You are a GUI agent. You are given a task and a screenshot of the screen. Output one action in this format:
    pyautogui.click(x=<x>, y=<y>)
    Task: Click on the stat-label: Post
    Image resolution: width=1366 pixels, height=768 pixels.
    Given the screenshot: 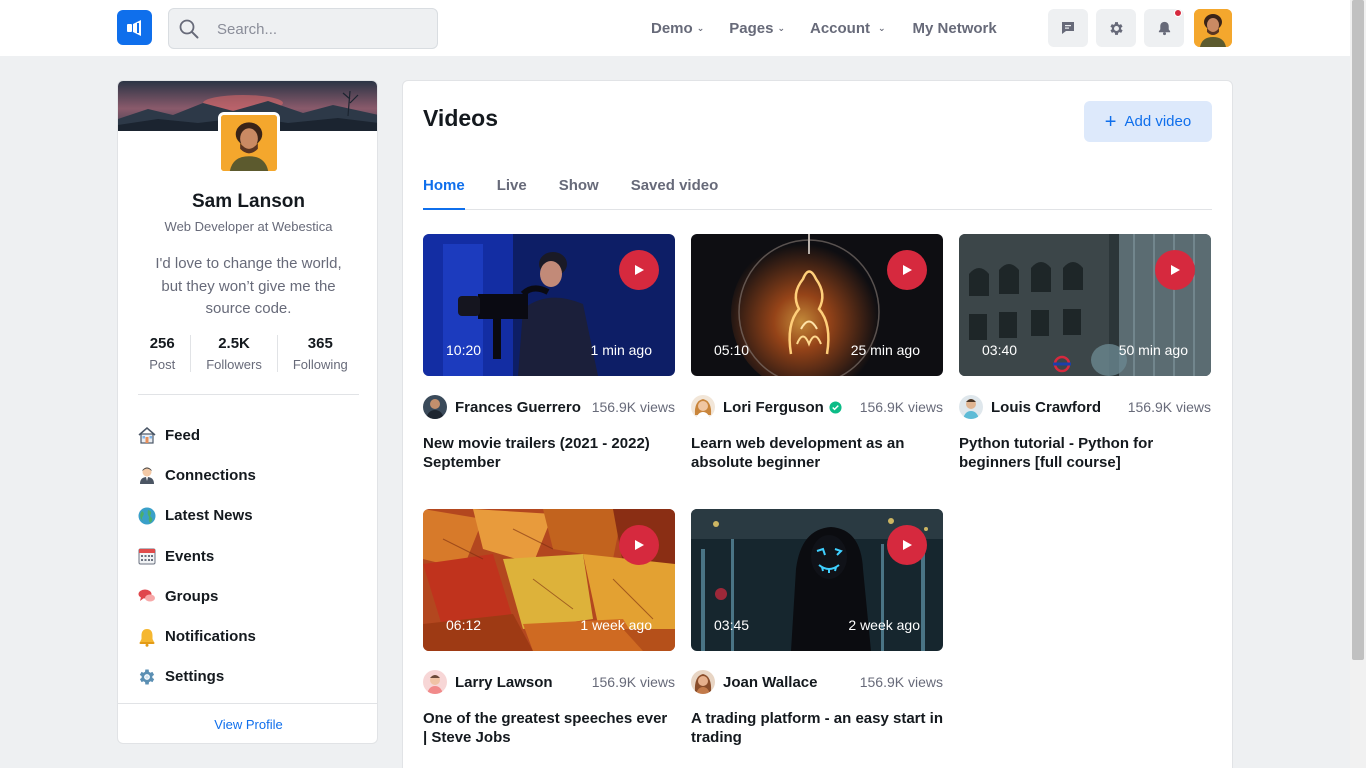 What is the action you would take?
    pyautogui.click(x=162, y=364)
    